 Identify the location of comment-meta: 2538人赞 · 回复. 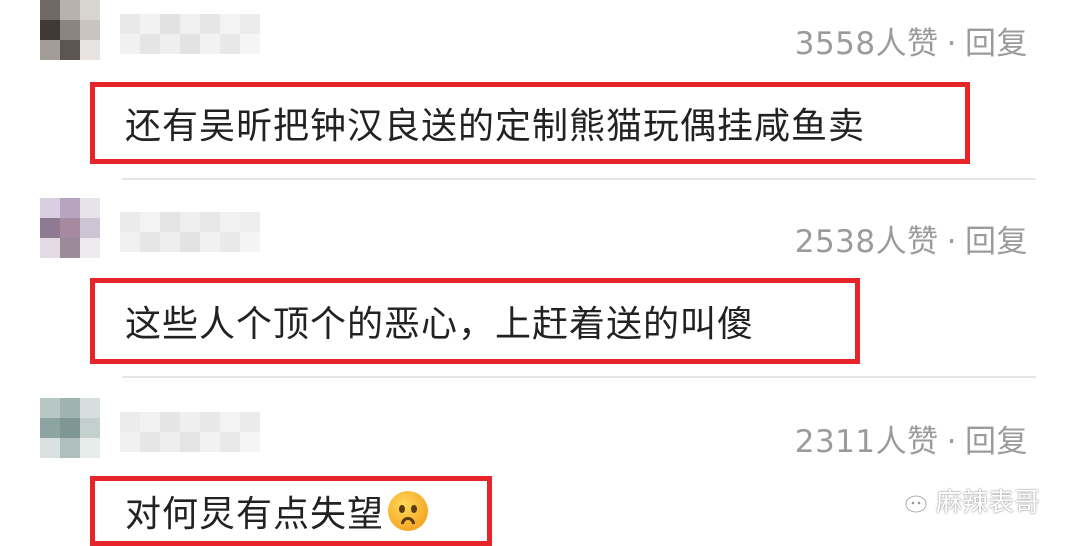
(911, 238).